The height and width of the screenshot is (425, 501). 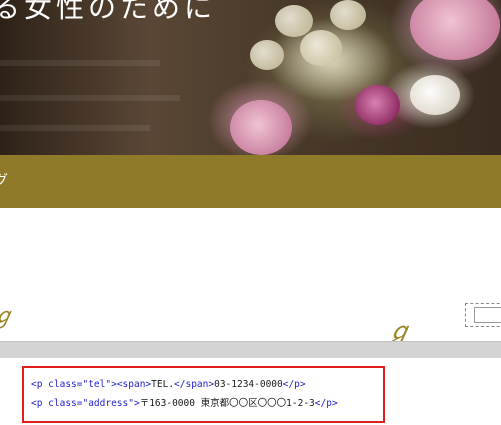 I want to click on editor-divider, so click(x=250, y=349).